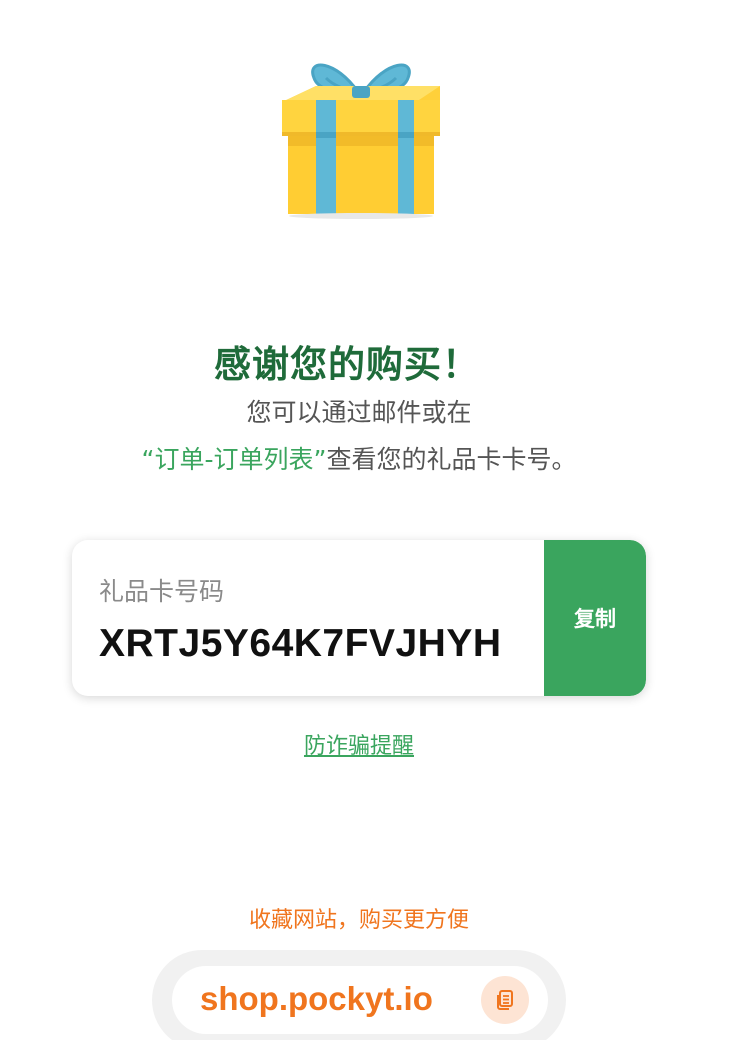  What do you see at coordinates (451, 459) in the screenshot?
I see `subtitle-line-2-text: 查看您的礼品卡卡号。` at bounding box center [451, 459].